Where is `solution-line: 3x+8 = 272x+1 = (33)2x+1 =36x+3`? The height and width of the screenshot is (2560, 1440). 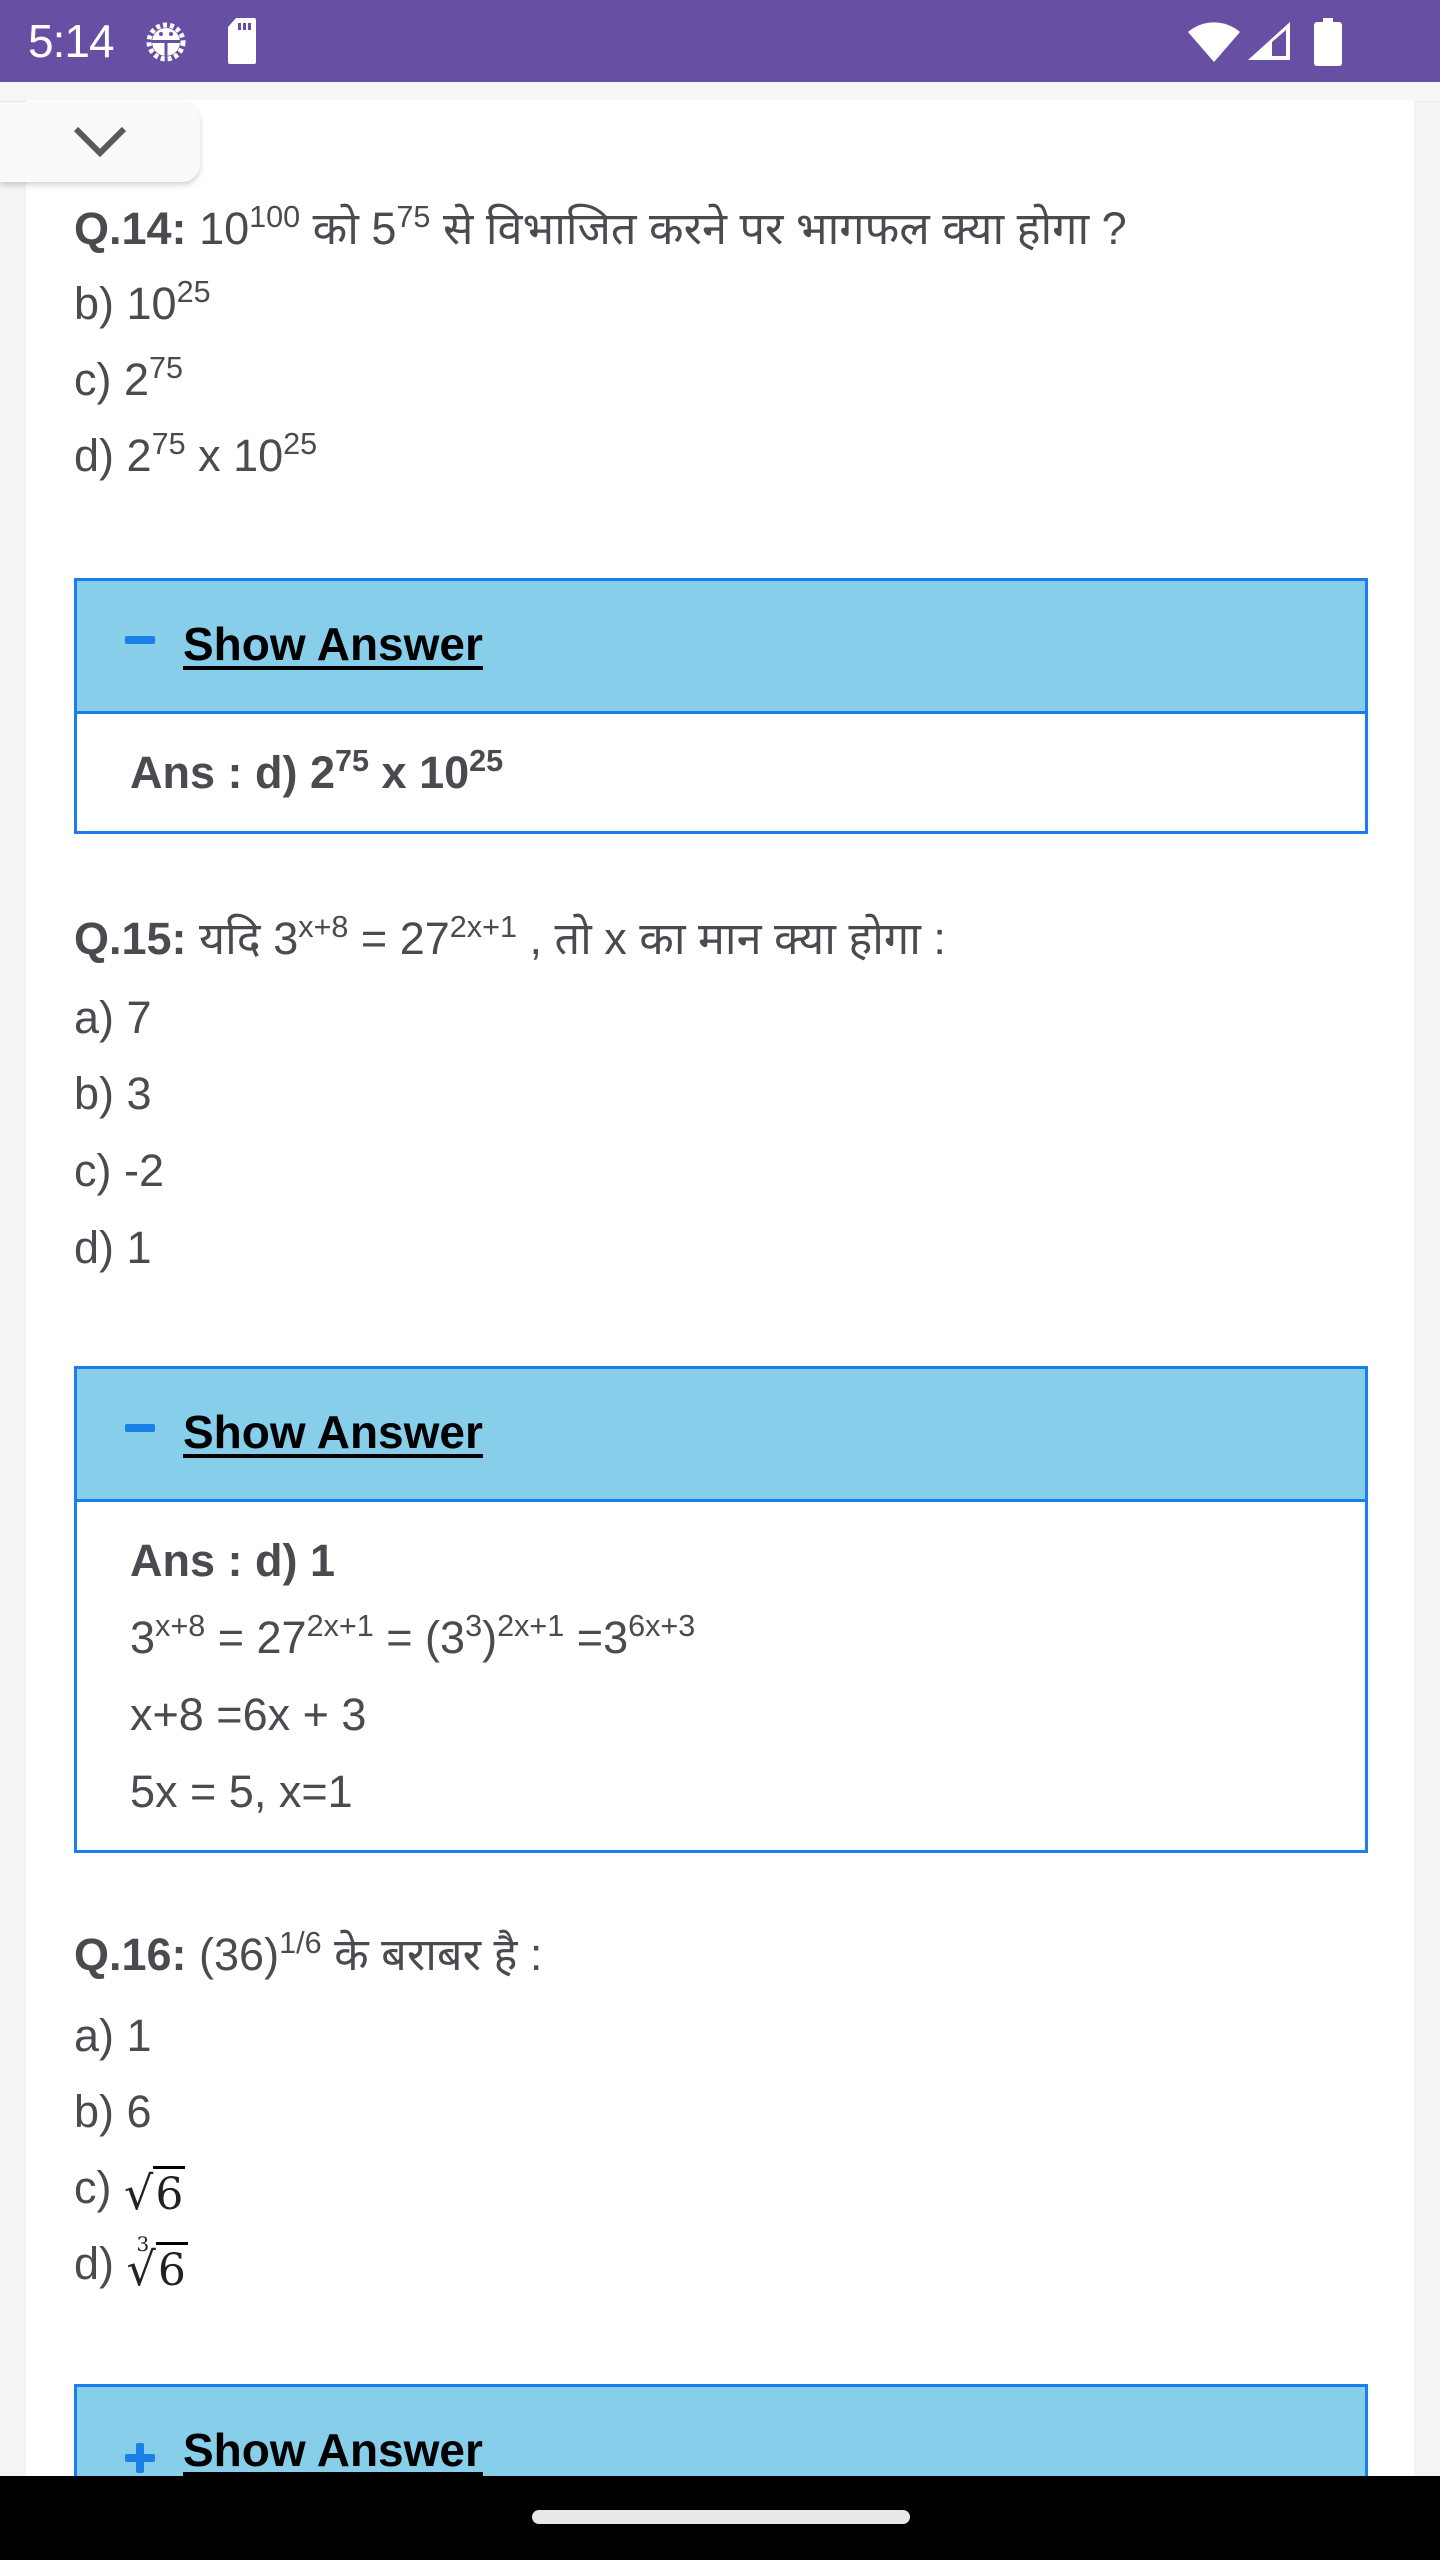
solution-line: 3x+8 = 272x+1 = (33)2x+1 =36x+3 is located at coordinates (413, 1636).